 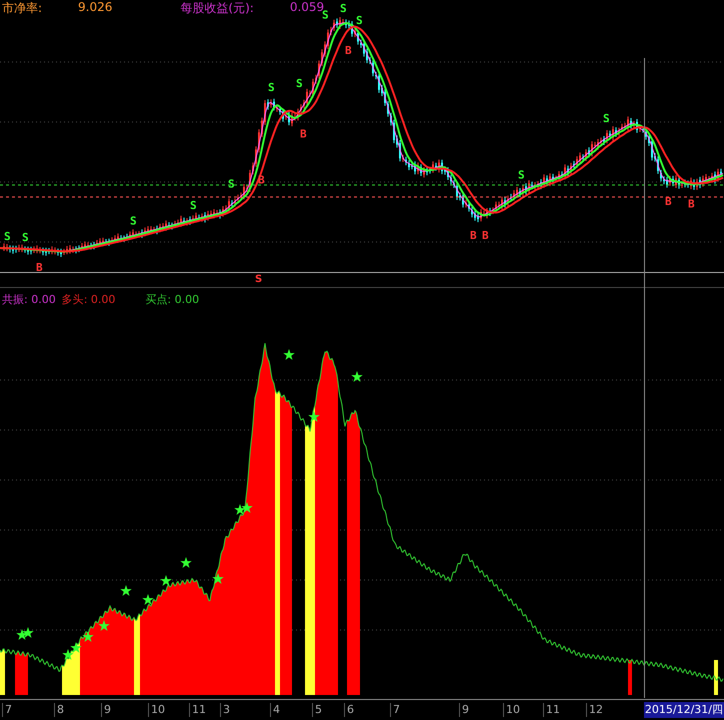 I want to click on legend-item: 多头: 0.00, so click(x=89, y=299).